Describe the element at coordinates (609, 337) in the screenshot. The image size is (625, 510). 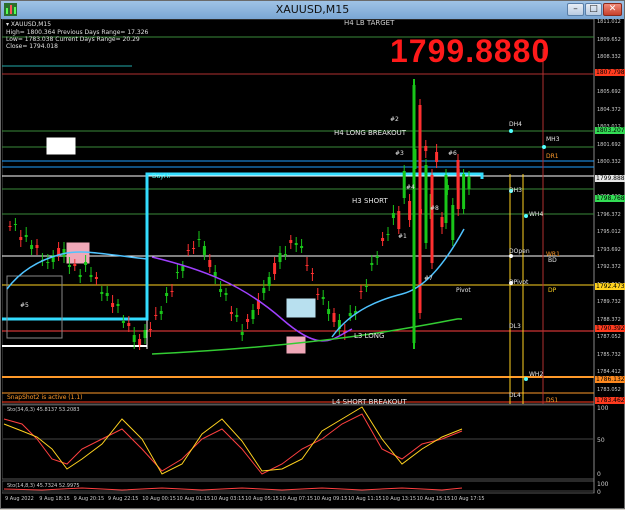
I see `price-axis-label: 1787.052` at that location.